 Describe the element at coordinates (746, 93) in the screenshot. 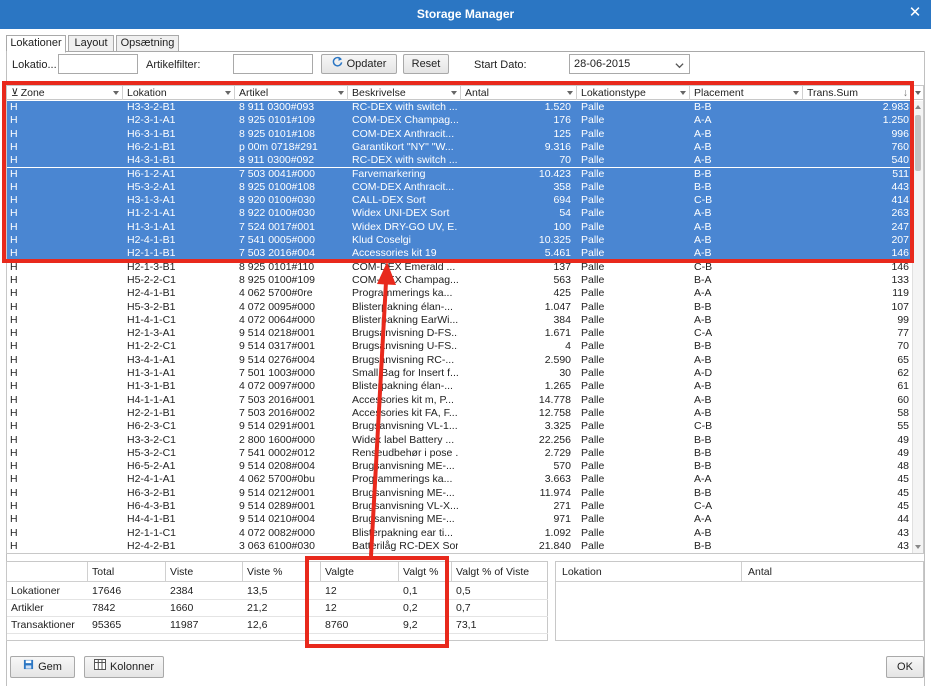

I see `col-header-placement: Placement` at that location.